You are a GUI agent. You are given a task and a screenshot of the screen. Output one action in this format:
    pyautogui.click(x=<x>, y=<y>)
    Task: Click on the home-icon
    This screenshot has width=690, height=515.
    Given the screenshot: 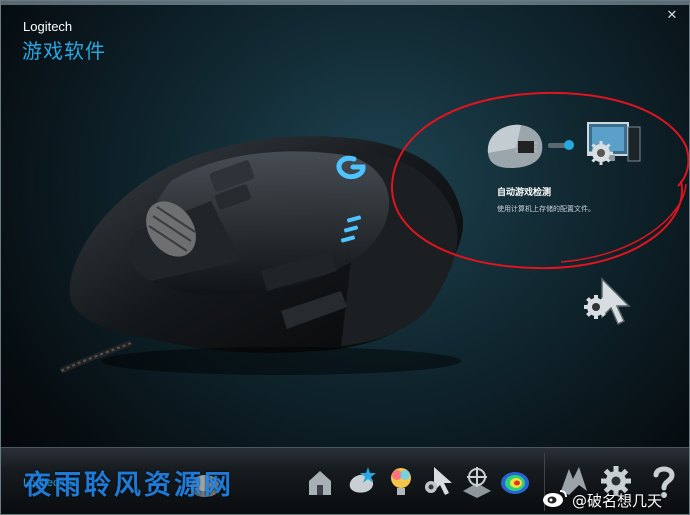 What is the action you would take?
    pyautogui.click(x=320, y=481)
    